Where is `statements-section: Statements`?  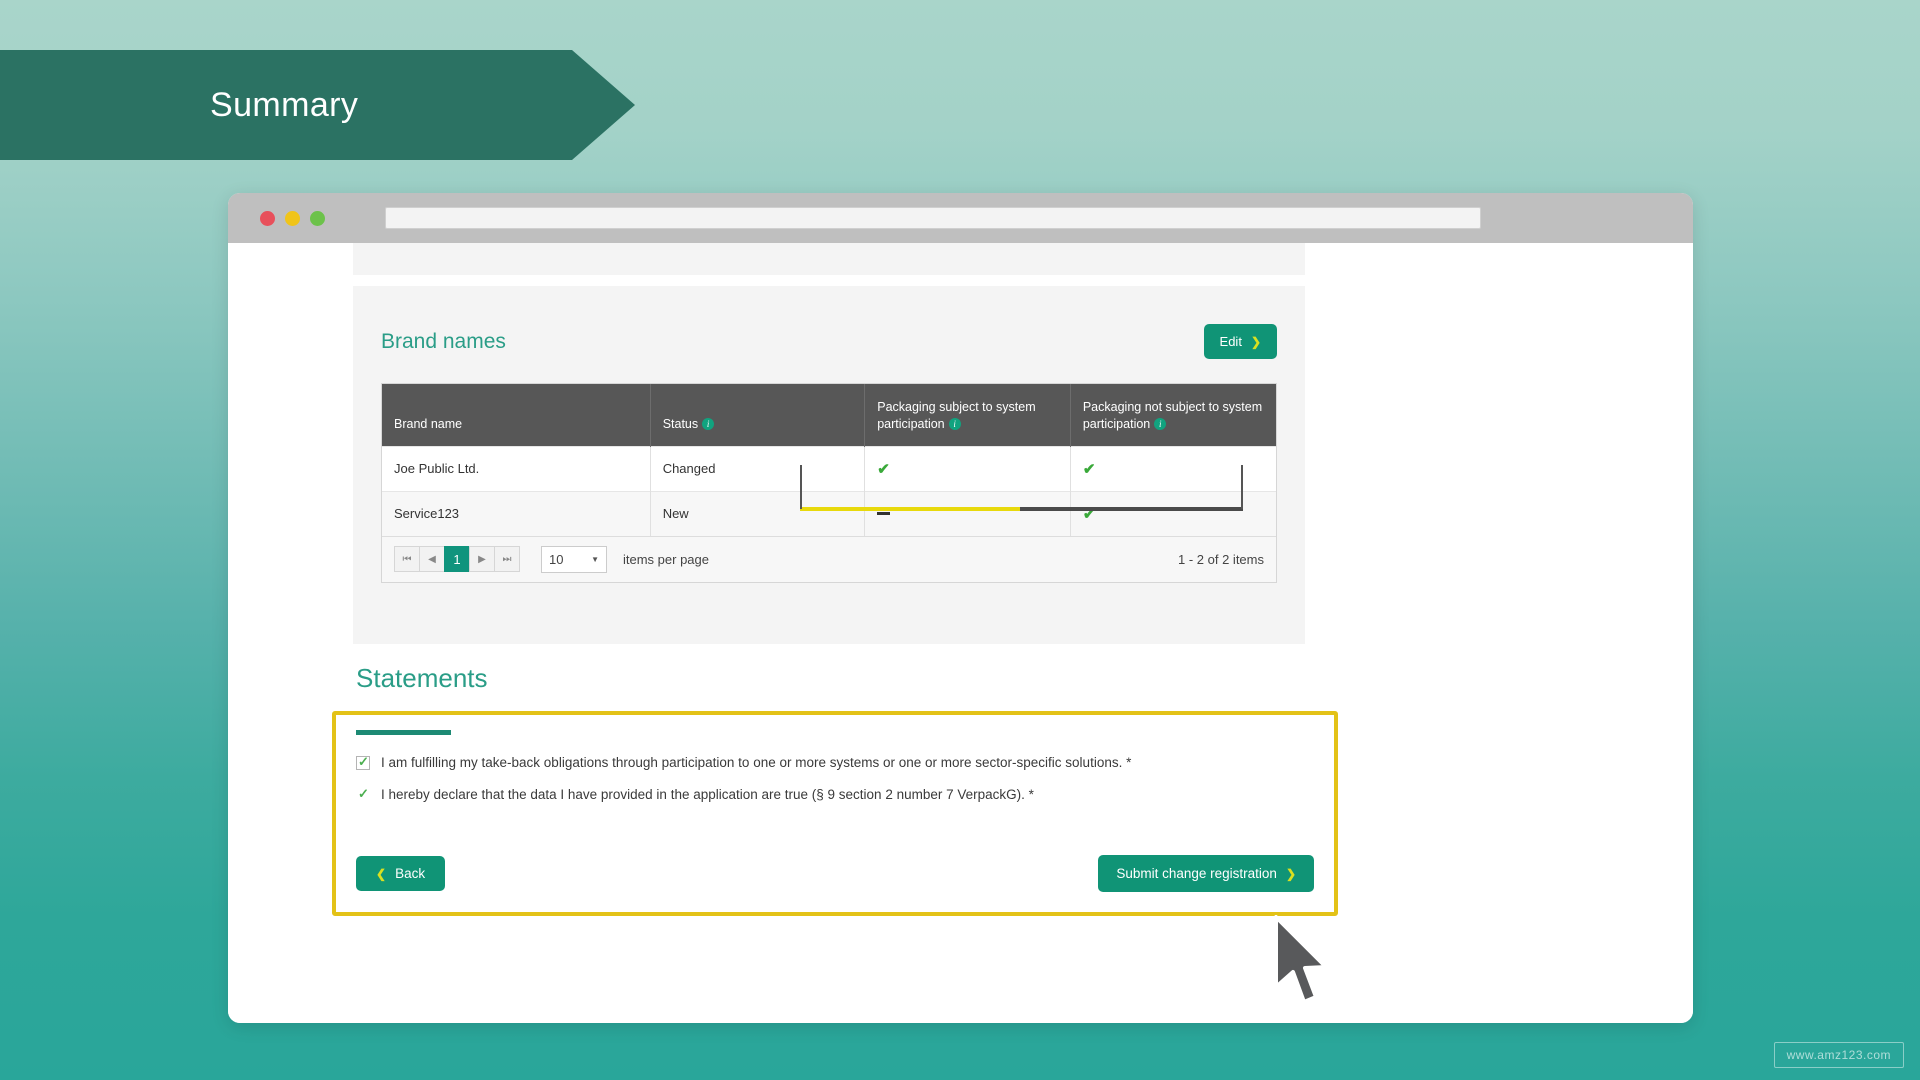 statements-section: Statements is located at coordinates (829, 678).